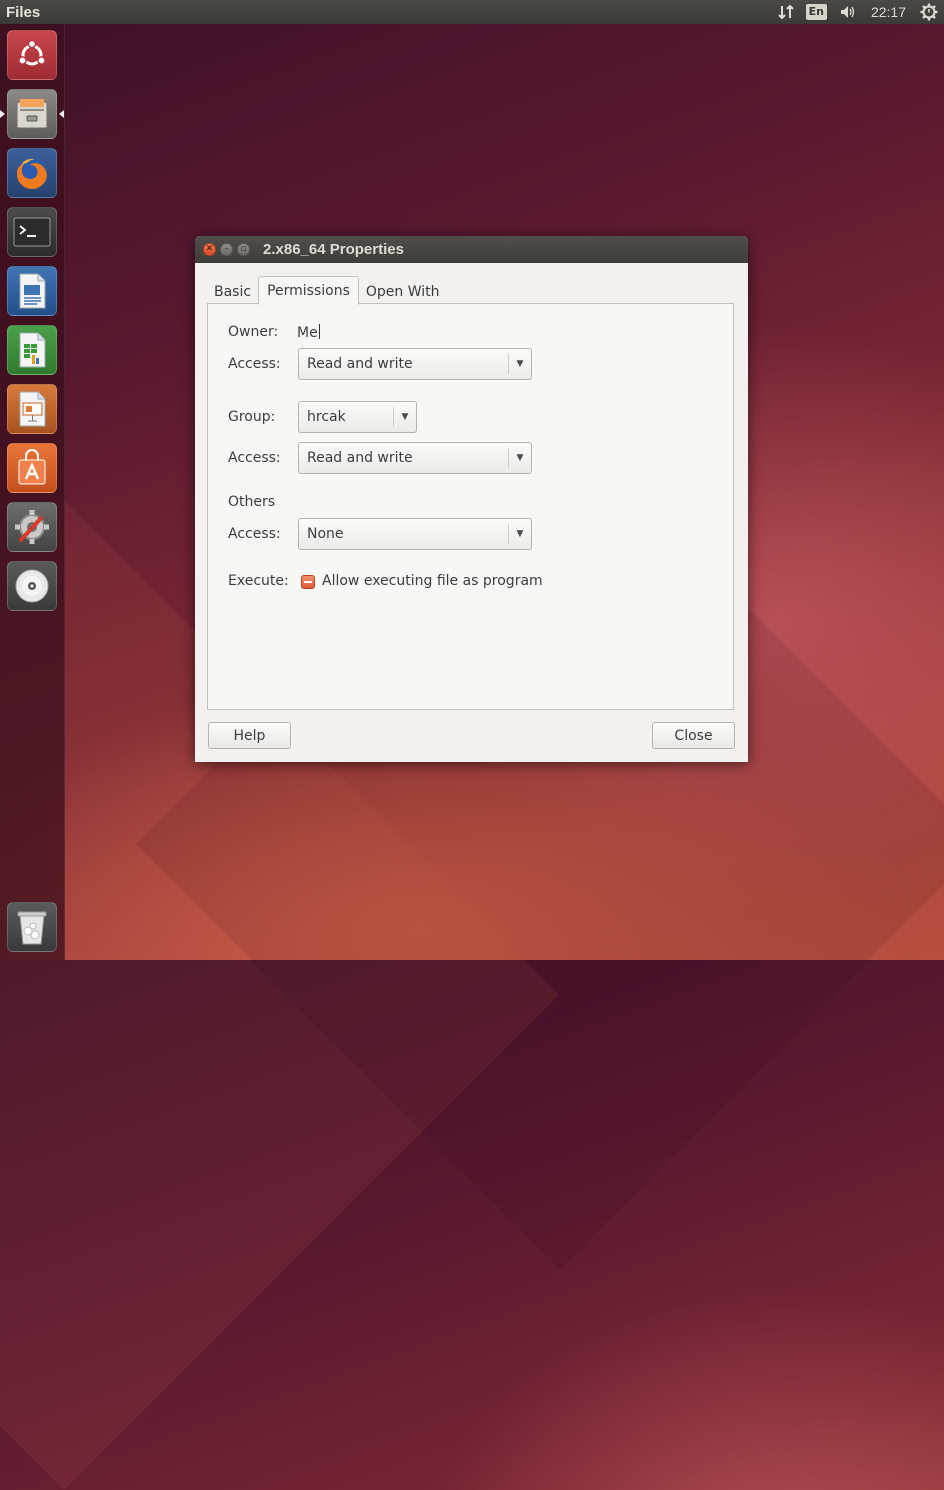 Image resolution: width=944 pixels, height=1490 pixels. I want to click on top-panel: Files En 22:17, so click(472, 12).